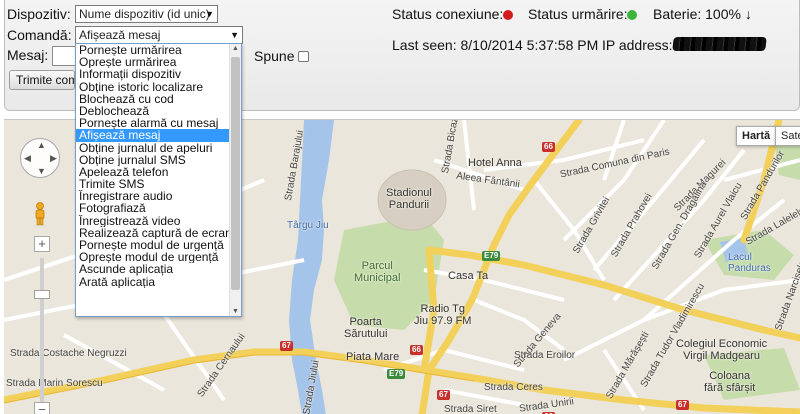 Image resolution: width=800 pixels, height=414 pixels. Describe the element at coordinates (756, 136) in the screenshot. I see `map-type-map-button: Hartă` at that location.